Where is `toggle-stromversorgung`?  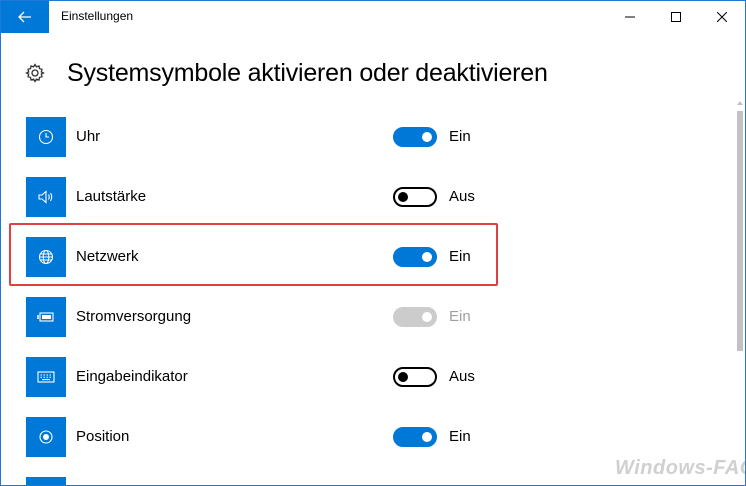
toggle-stromversorgung is located at coordinates (415, 317).